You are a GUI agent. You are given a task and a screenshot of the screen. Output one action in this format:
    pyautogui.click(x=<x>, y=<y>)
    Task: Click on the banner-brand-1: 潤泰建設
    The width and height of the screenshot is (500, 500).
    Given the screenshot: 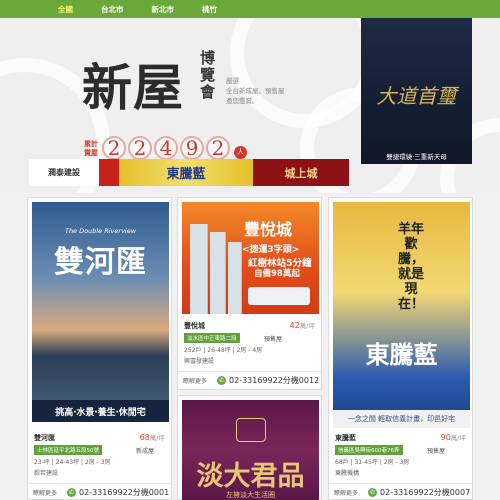 What is the action you would take?
    pyautogui.click(x=64, y=172)
    